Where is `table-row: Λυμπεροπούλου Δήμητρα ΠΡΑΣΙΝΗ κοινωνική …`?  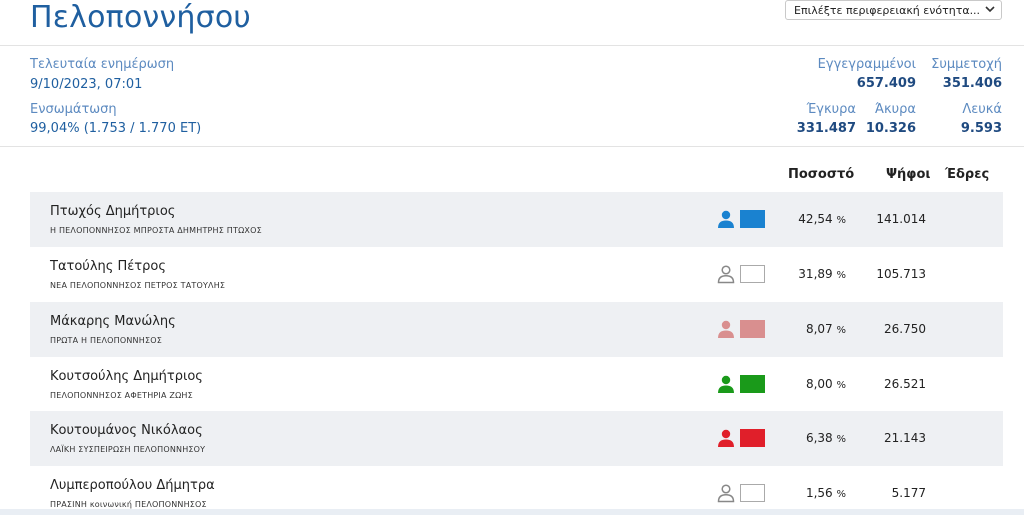
table-row: Λυμπεροπούλου Δήμητρα ΠΡΑΣΙΝΗ κοινωνική … is located at coordinates (516, 490).